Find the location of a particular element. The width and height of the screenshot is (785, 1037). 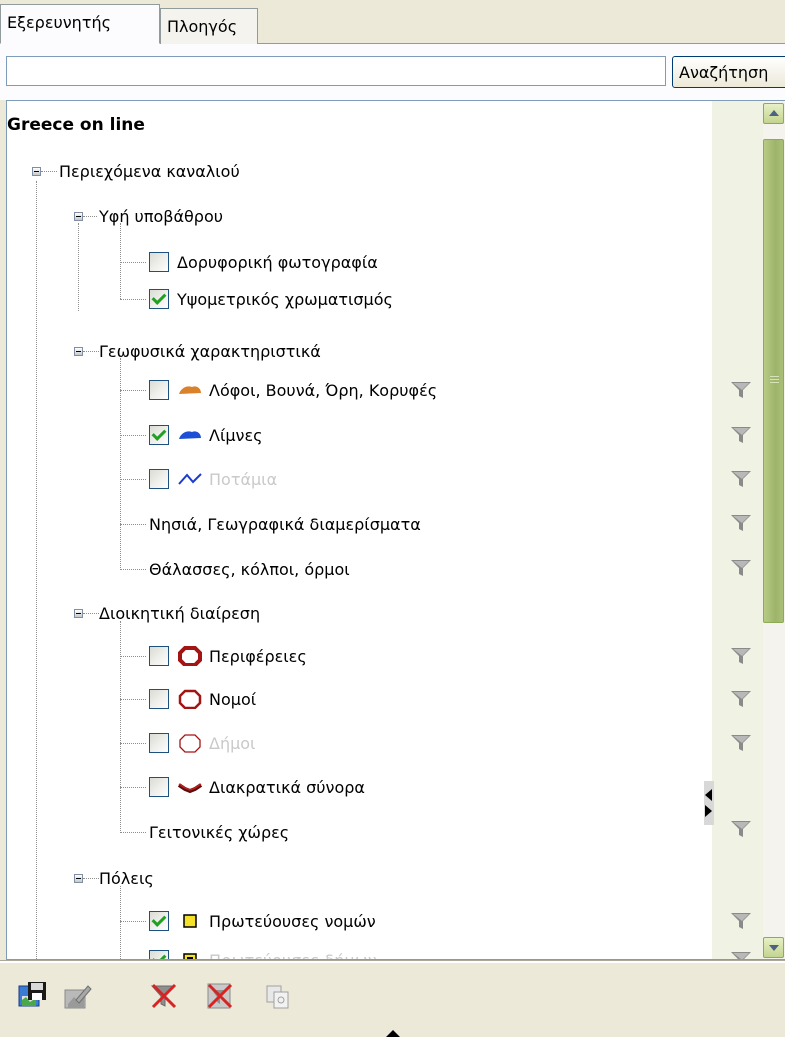

resize-grip-icon is located at coordinates (393, 1032).